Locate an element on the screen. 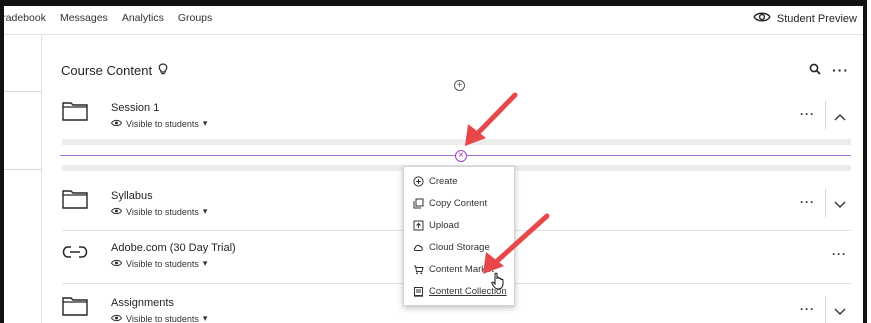 The width and height of the screenshot is (871, 323). item-title: Adobe.com (30 Day Trial) is located at coordinates (173, 248).